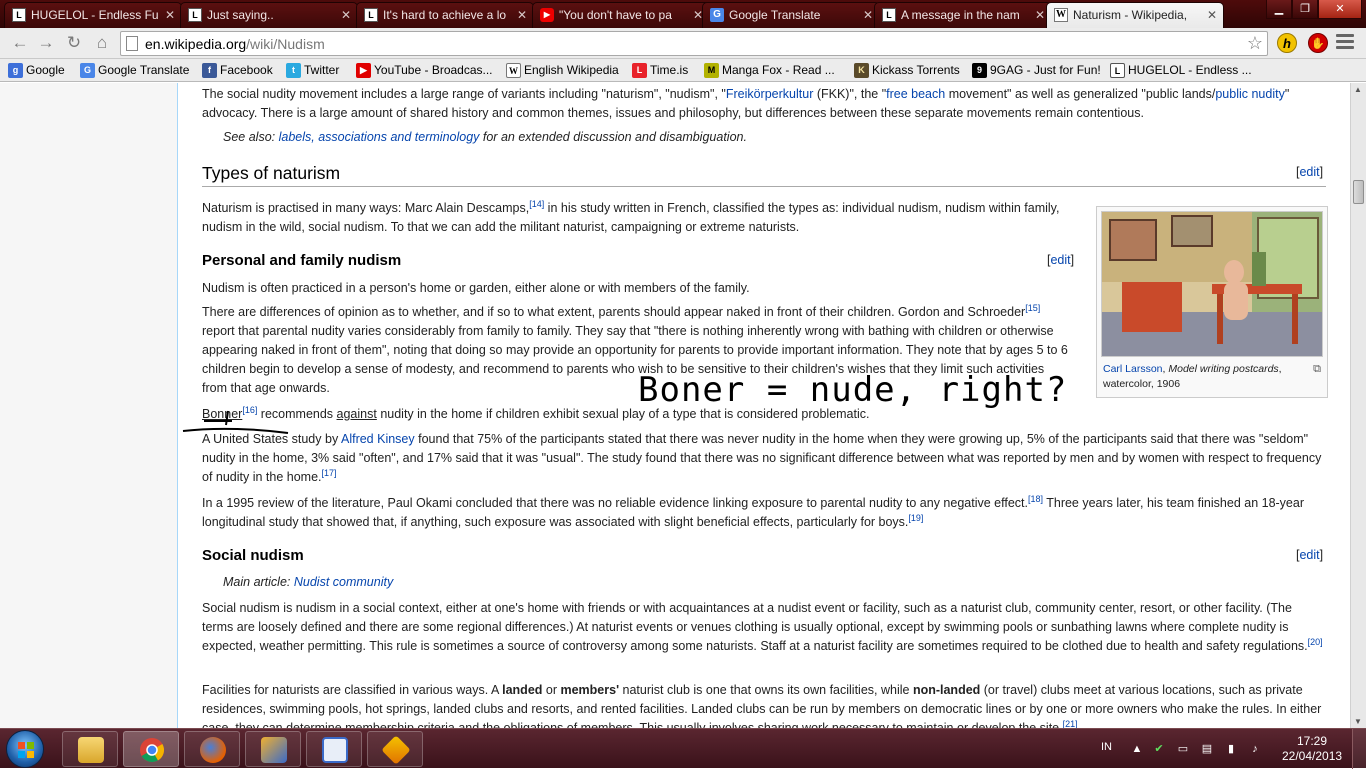 The width and height of the screenshot is (1366, 772). I want to click on tray-device-icon: ▤, so click(1207, 749).